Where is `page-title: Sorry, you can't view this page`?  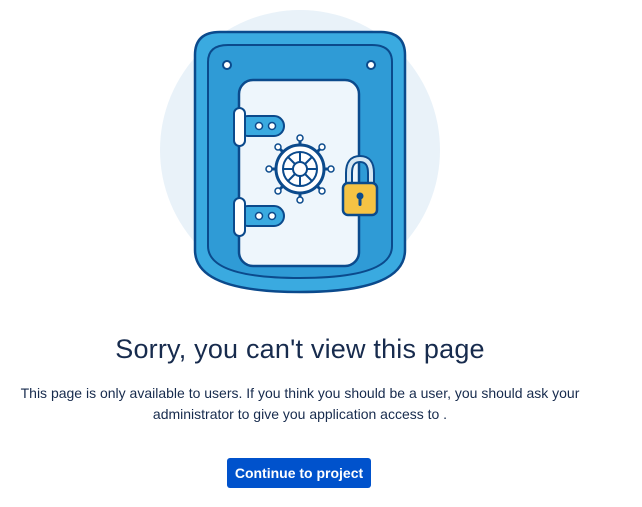 page-title: Sorry, you can't view this page is located at coordinates (300, 349).